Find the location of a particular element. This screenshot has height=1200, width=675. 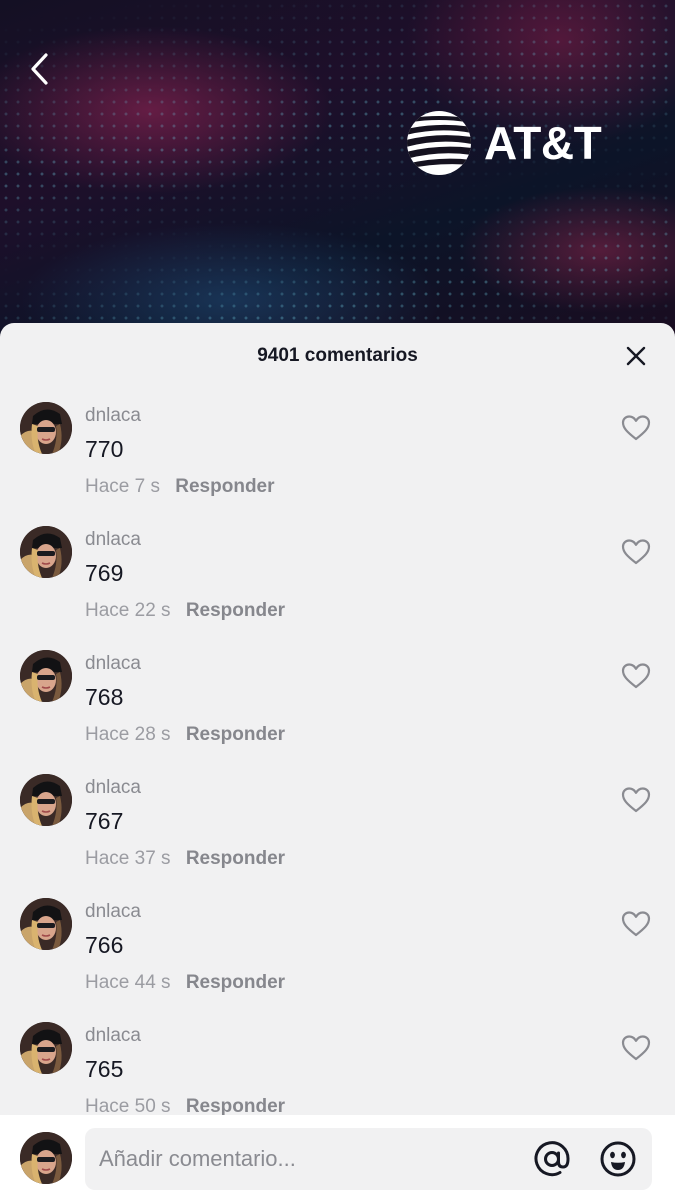

comment-item: dnlaca 769 Hace 22 s Responder is located at coordinates (337, 575).